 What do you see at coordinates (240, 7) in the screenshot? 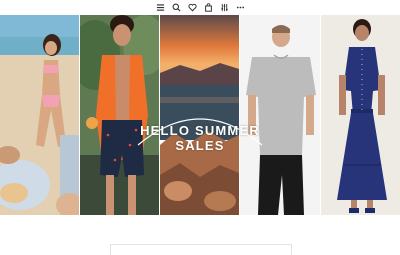
I see `more-icon` at bounding box center [240, 7].